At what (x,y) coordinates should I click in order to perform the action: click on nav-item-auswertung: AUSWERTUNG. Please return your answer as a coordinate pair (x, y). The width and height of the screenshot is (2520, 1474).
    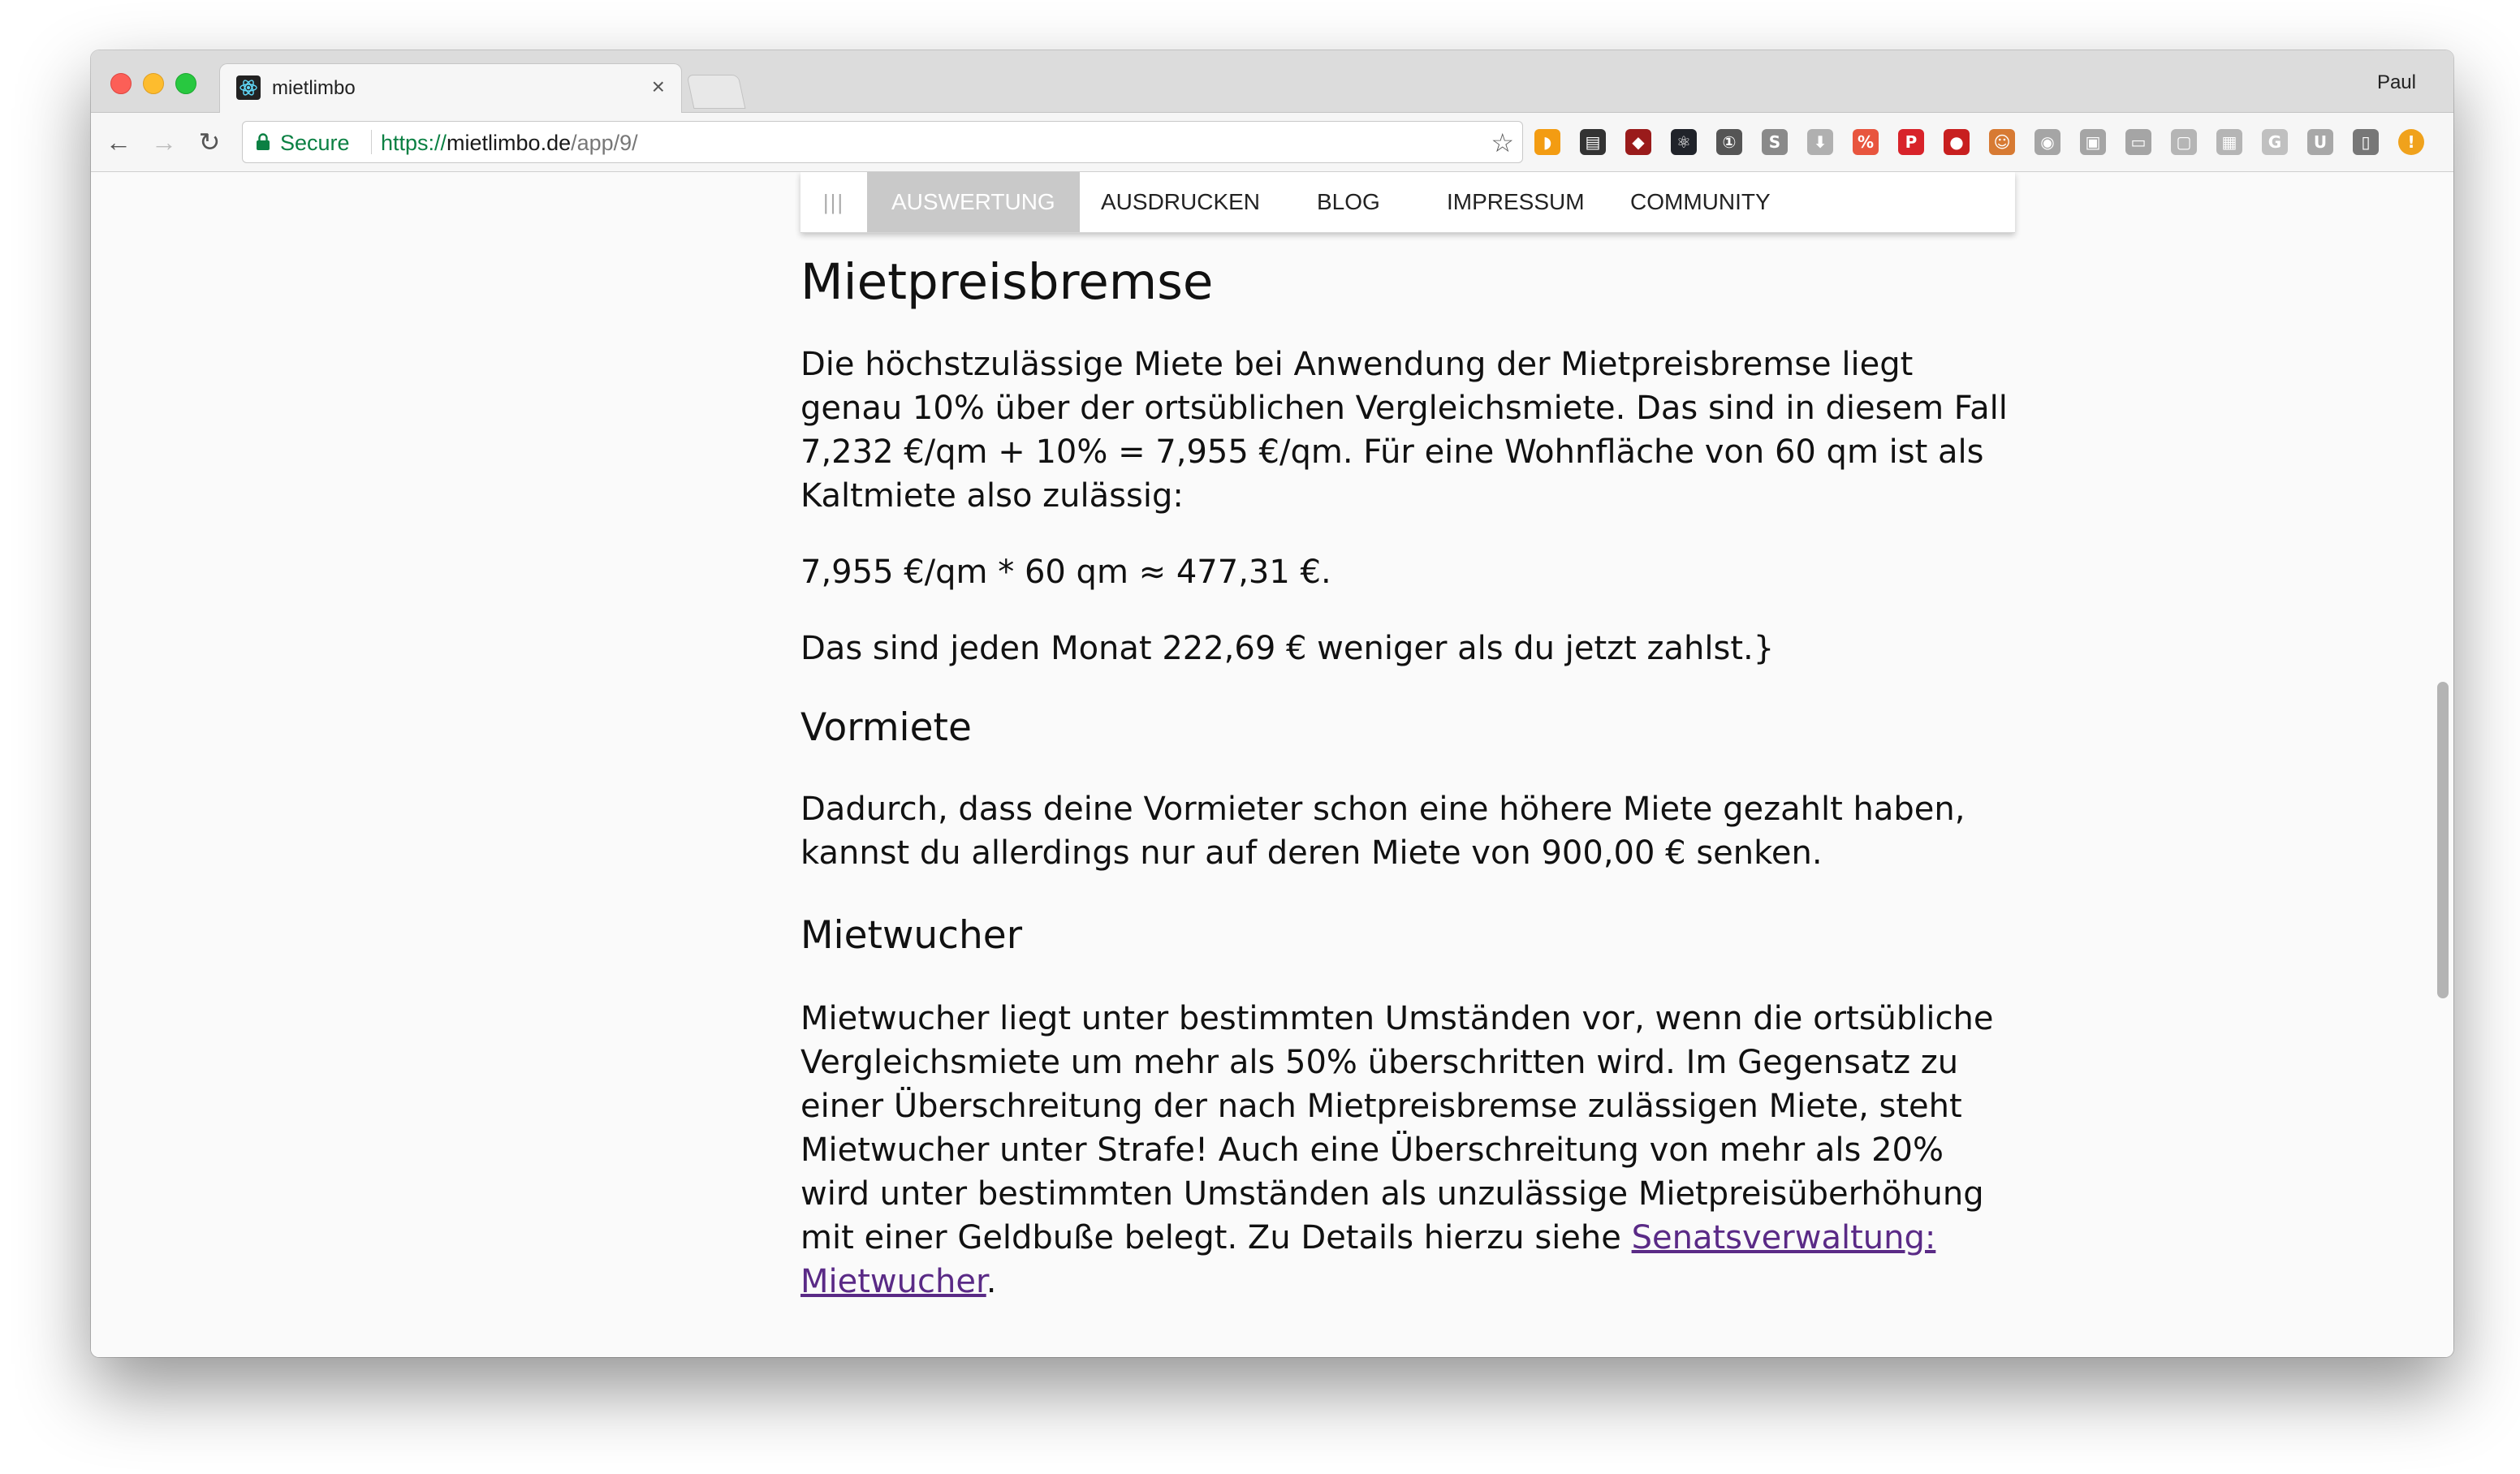
    Looking at the image, I should click on (974, 202).